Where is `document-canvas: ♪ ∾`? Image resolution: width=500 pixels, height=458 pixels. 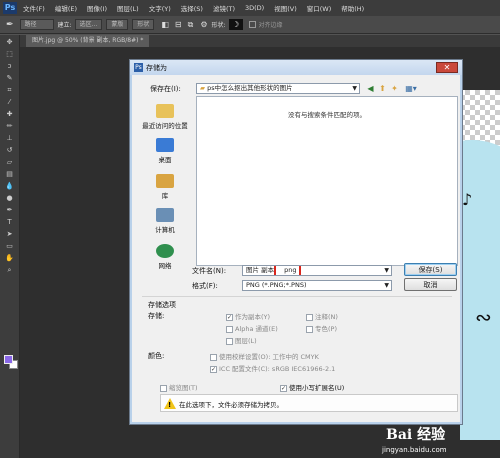
document-canvas: ♪ ∾ is located at coordinates (480, 265).